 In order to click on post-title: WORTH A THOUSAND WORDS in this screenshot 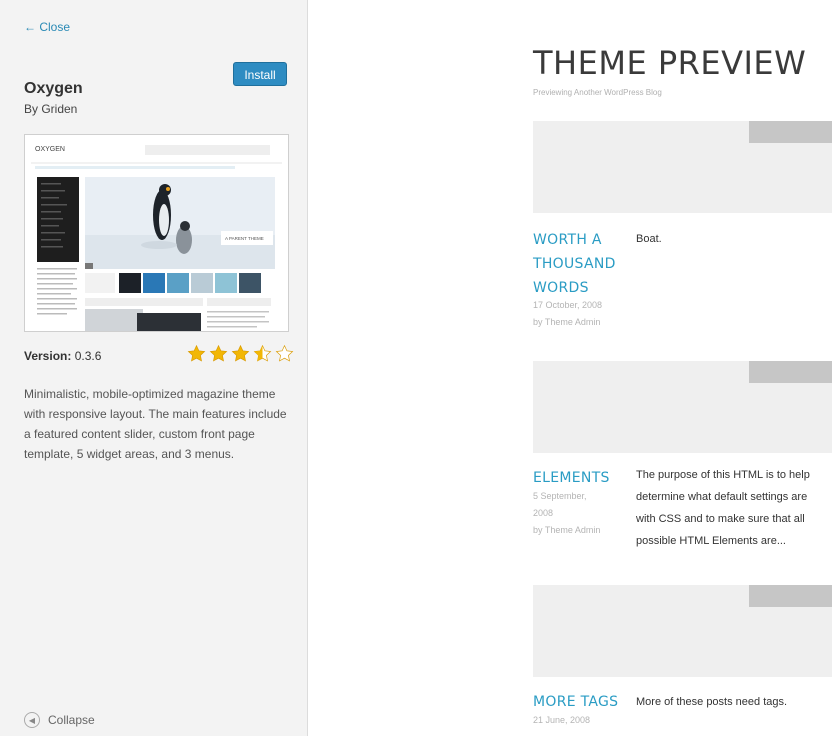, I will do `click(574, 264)`.